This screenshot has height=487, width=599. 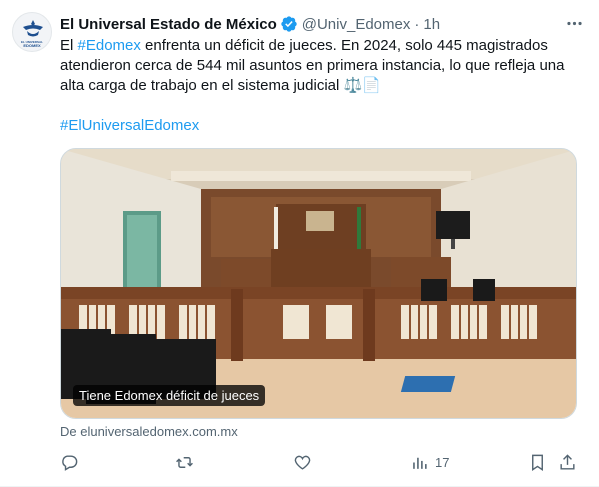 I want to click on tweet-paragraph-2: #ElUniversalEdomex, so click(x=320, y=126).